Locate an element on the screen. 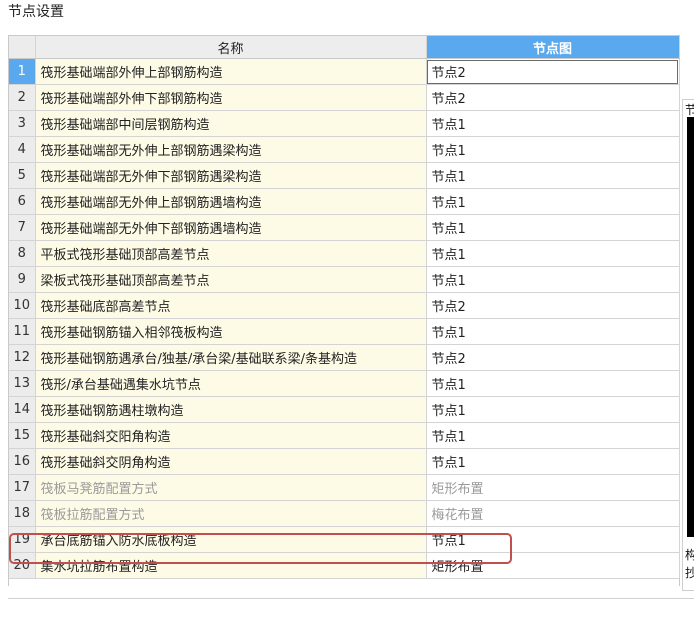 The height and width of the screenshot is (627, 694). table-row: 1 筏形基础端部外伸上部钢筋构造 节点2 is located at coordinates (344, 71).